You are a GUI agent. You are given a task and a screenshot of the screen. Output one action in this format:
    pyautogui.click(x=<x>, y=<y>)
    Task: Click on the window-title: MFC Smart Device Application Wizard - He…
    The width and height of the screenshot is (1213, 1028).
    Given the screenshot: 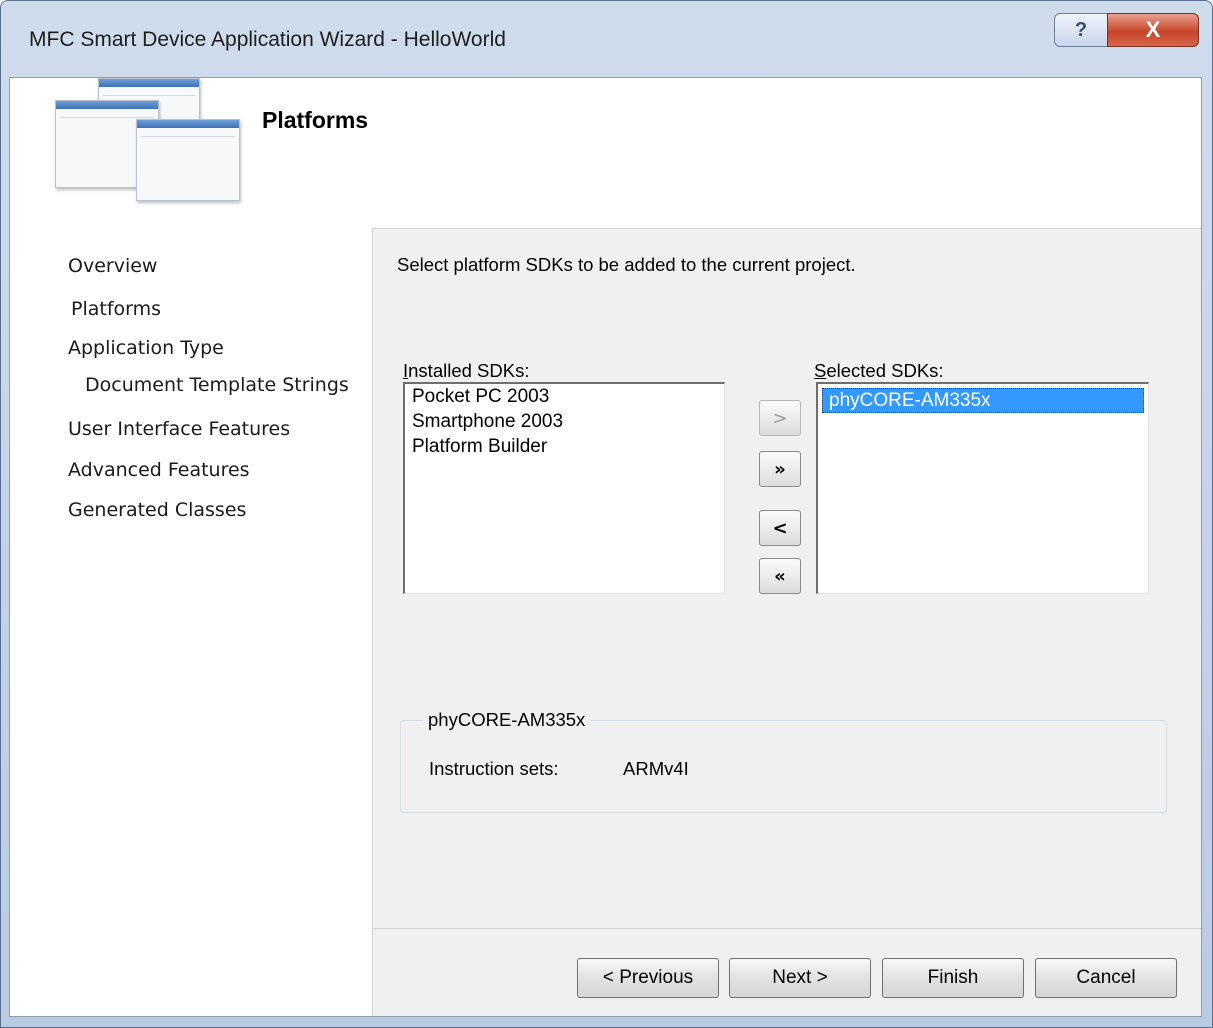 What is the action you would take?
    pyautogui.click(x=267, y=39)
    